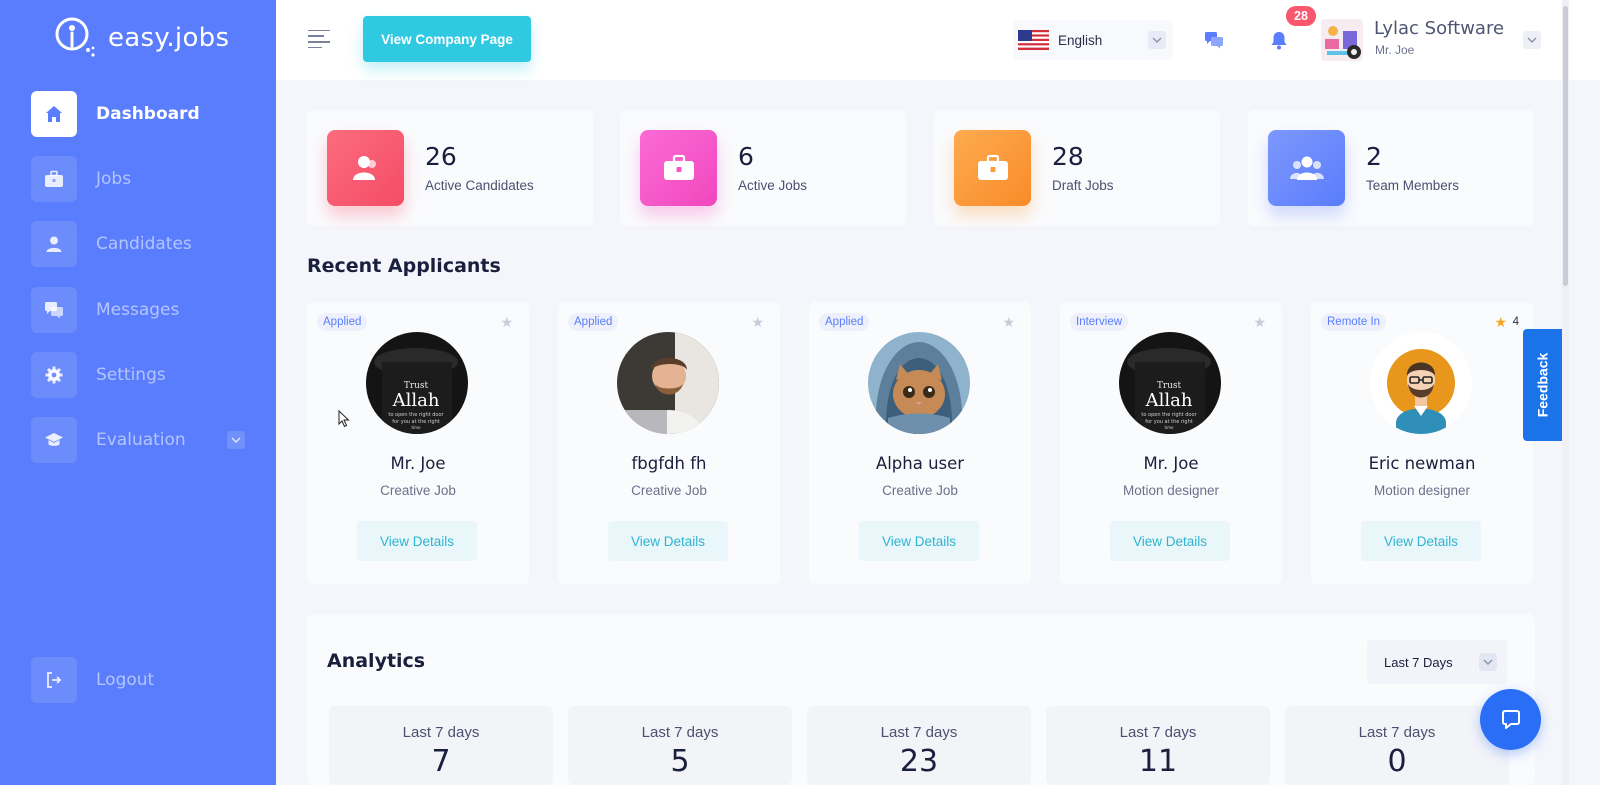  I want to click on logout-button: Logout, so click(138, 680).